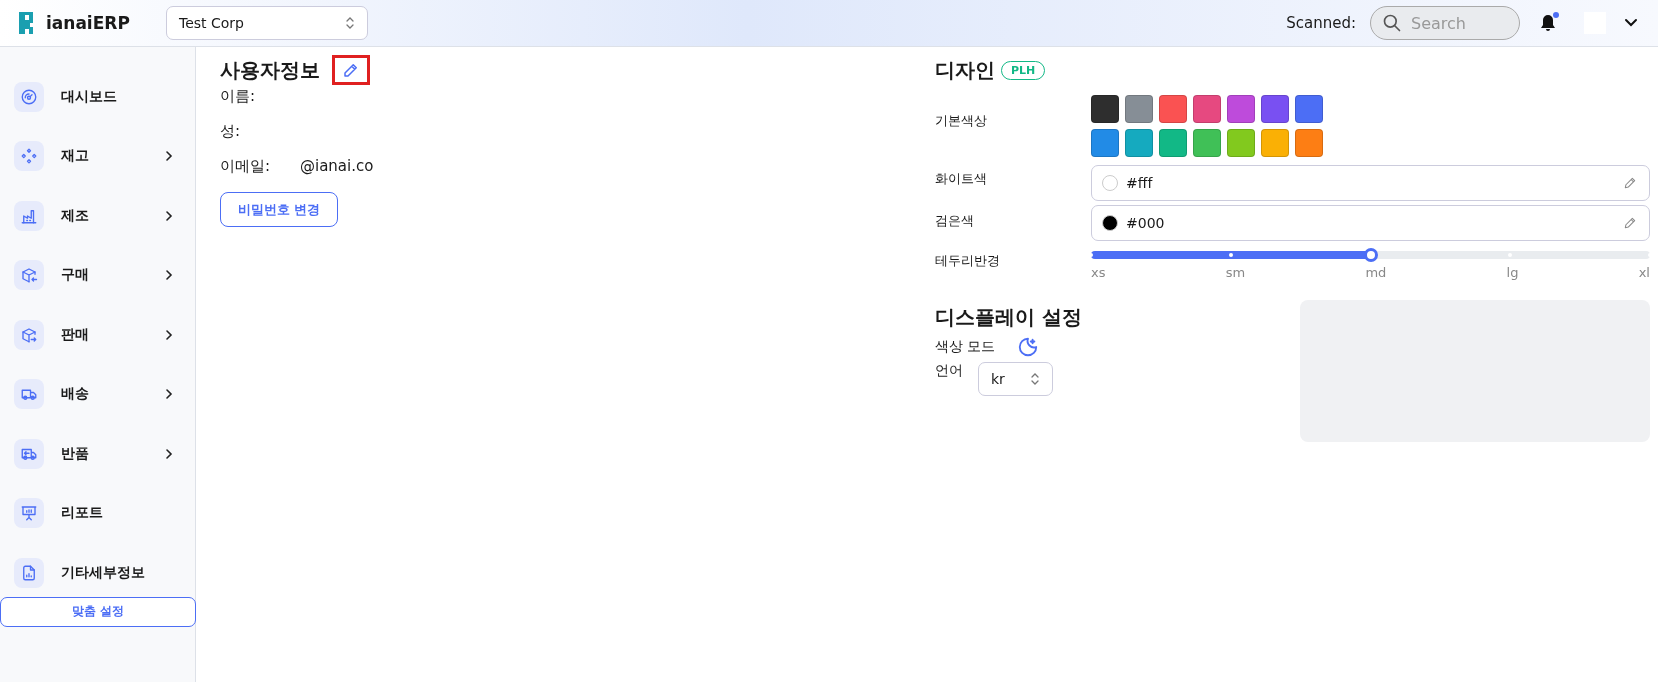 The height and width of the screenshot is (682, 1658). I want to click on field-label: 화이트색, so click(961, 179).